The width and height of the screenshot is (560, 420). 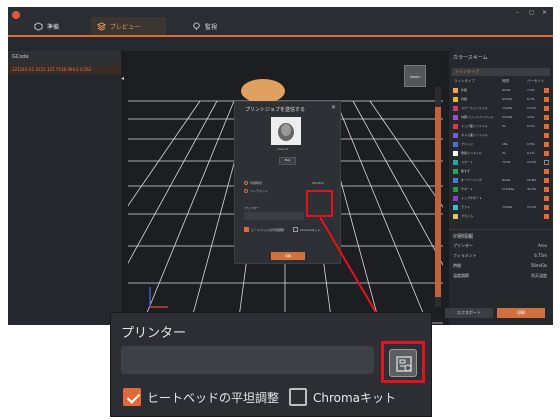 What do you see at coordinates (461, 275) in the screenshot?
I see `print-info-label: 温度調節` at bounding box center [461, 275].